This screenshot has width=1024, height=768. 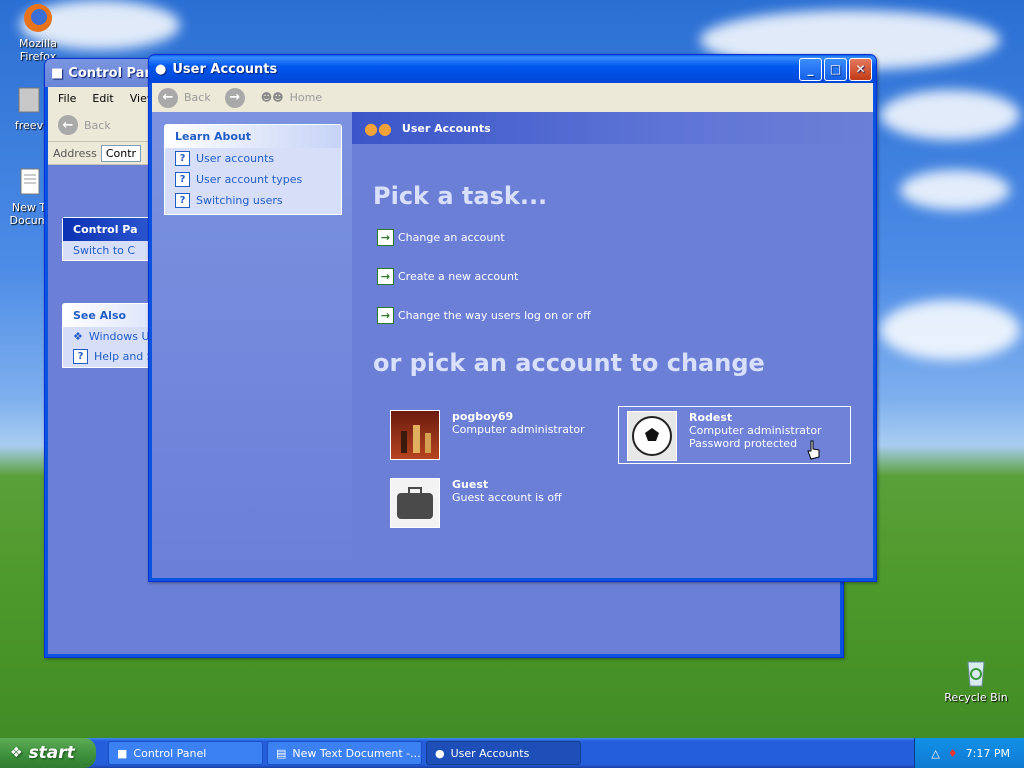 I want to click on pick-an-account-heading: or pick an account to change, so click(x=569, y=363).